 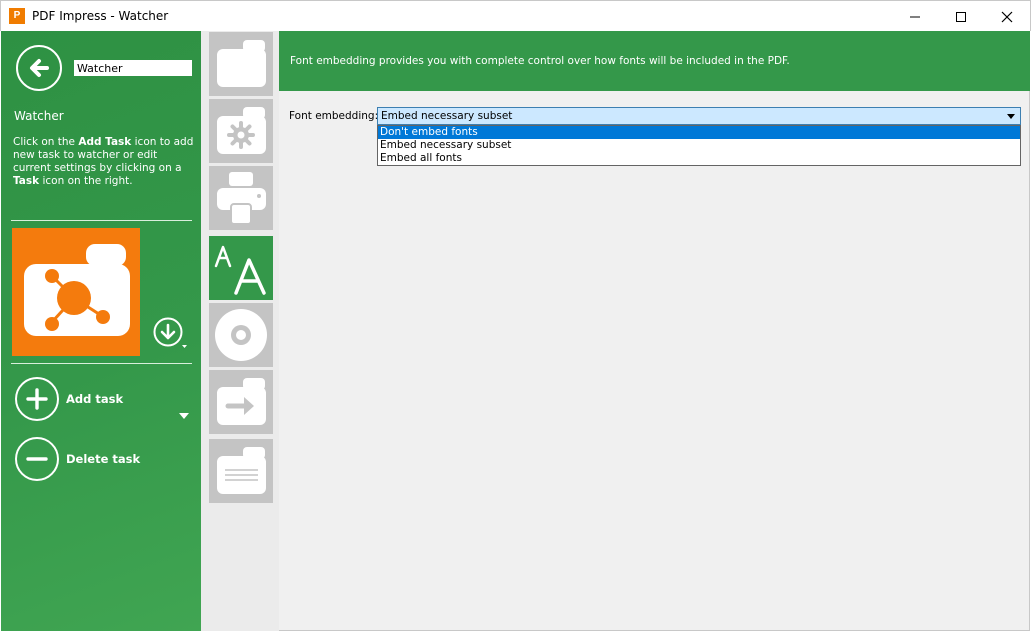 I want to click on add-task-button: Add task, so click(x=105, y=399).